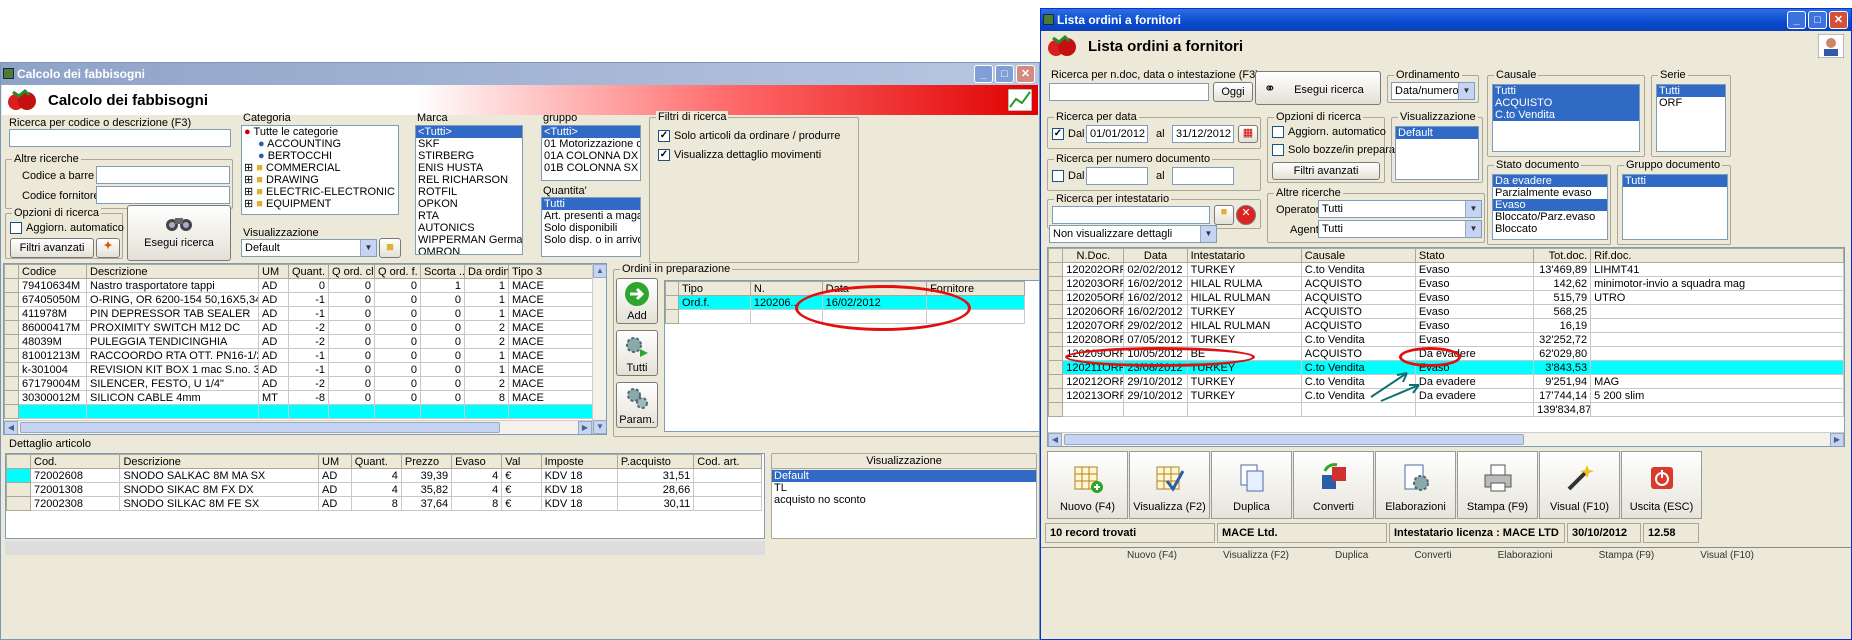  What do you see at coordinates (1562, 297) in the screenshot?
I see `table-cell: 515,79` at bounding box center [1562, 297].